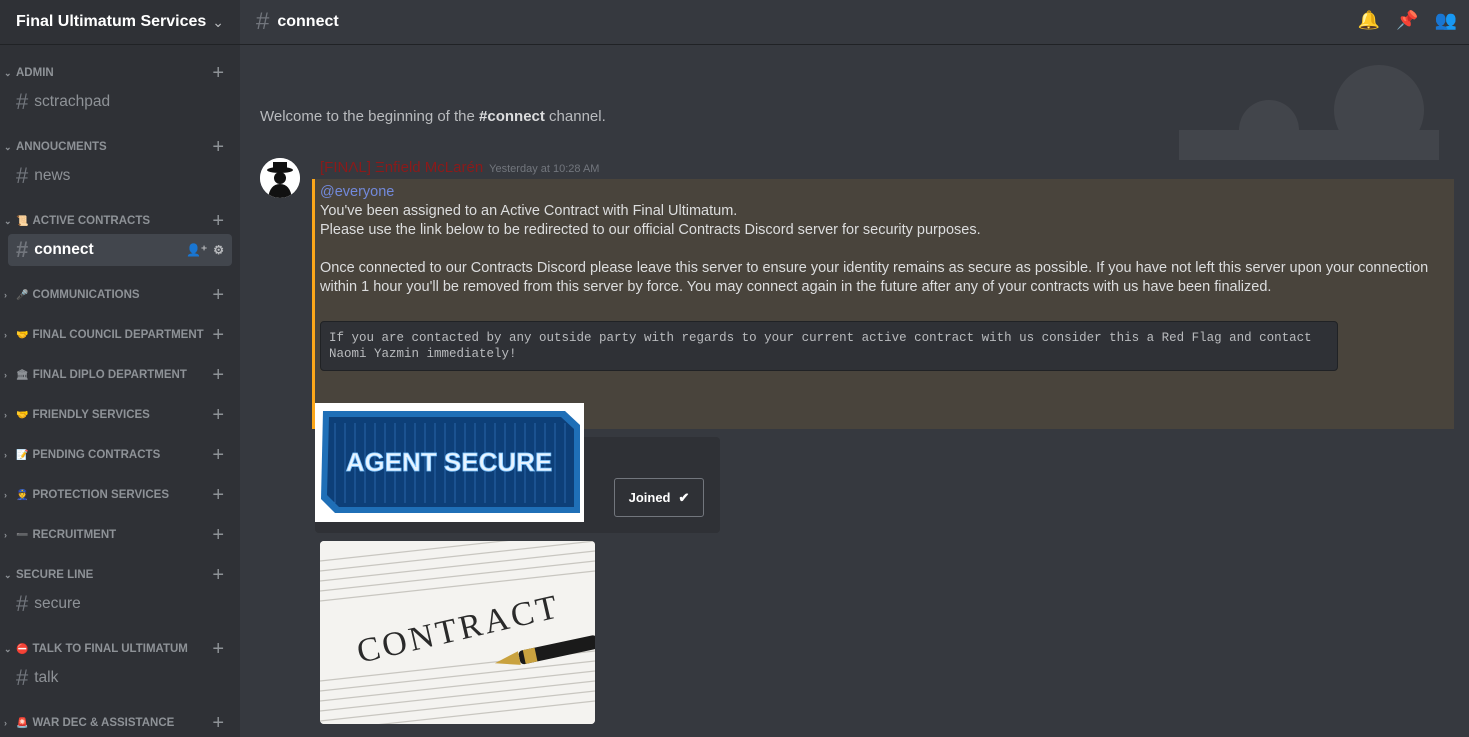 This screenshot has height=737, width=1469. Describe the element at coordinates (96, 455) in the screenshot. I see `category-label: PENDING CONTRACTS` at that location.